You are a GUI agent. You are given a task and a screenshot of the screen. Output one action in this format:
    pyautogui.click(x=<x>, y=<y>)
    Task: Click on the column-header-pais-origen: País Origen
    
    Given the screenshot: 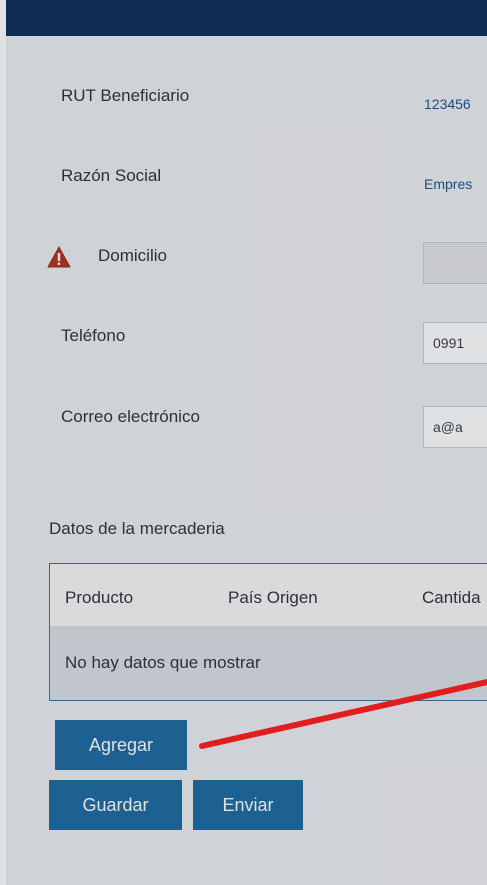 What is the action you would take?
    pyautogui.click(x=273, y=598)
    